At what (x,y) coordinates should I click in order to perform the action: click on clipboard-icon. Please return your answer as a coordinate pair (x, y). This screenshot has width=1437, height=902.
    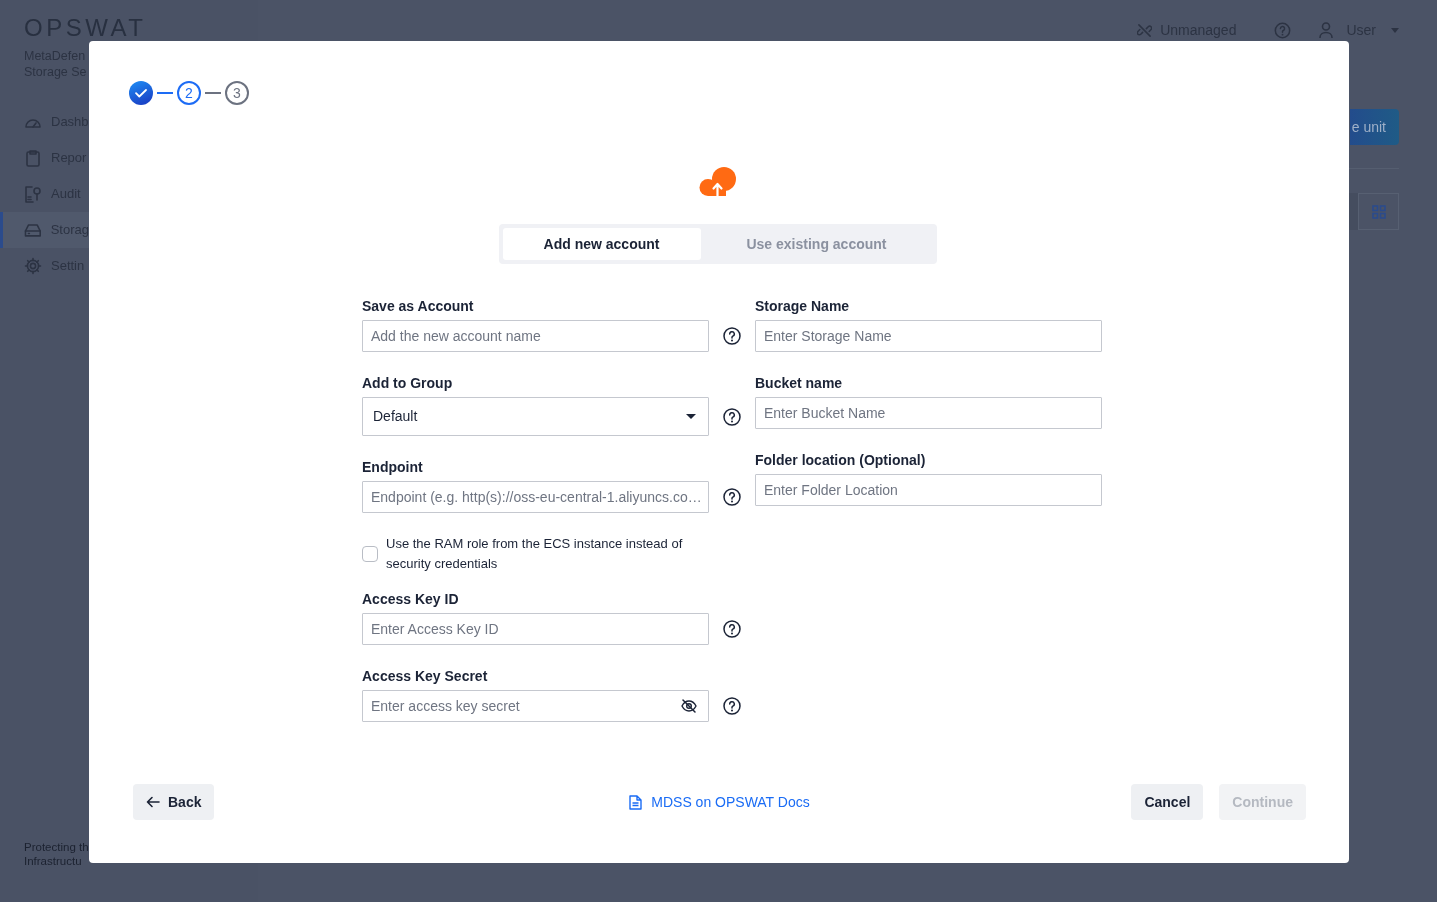
    Looking at the image, I should click on (33, 158).